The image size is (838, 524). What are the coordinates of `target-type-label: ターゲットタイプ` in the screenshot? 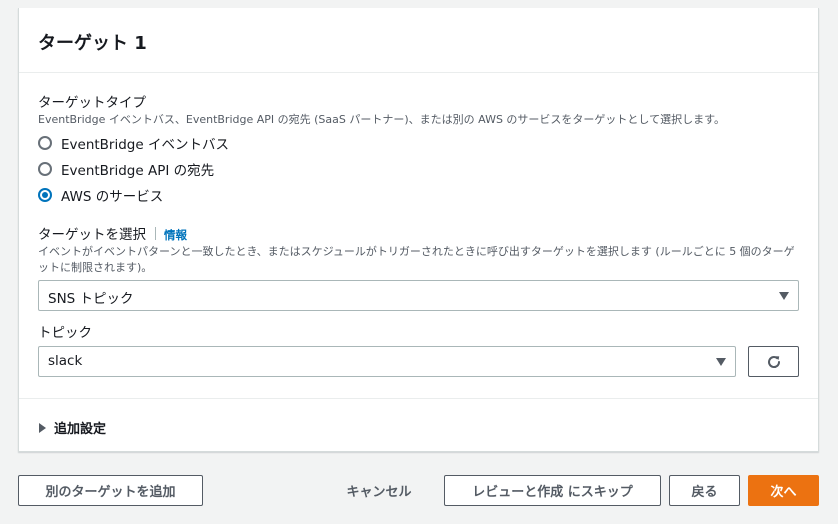 It's located at (92, 103).